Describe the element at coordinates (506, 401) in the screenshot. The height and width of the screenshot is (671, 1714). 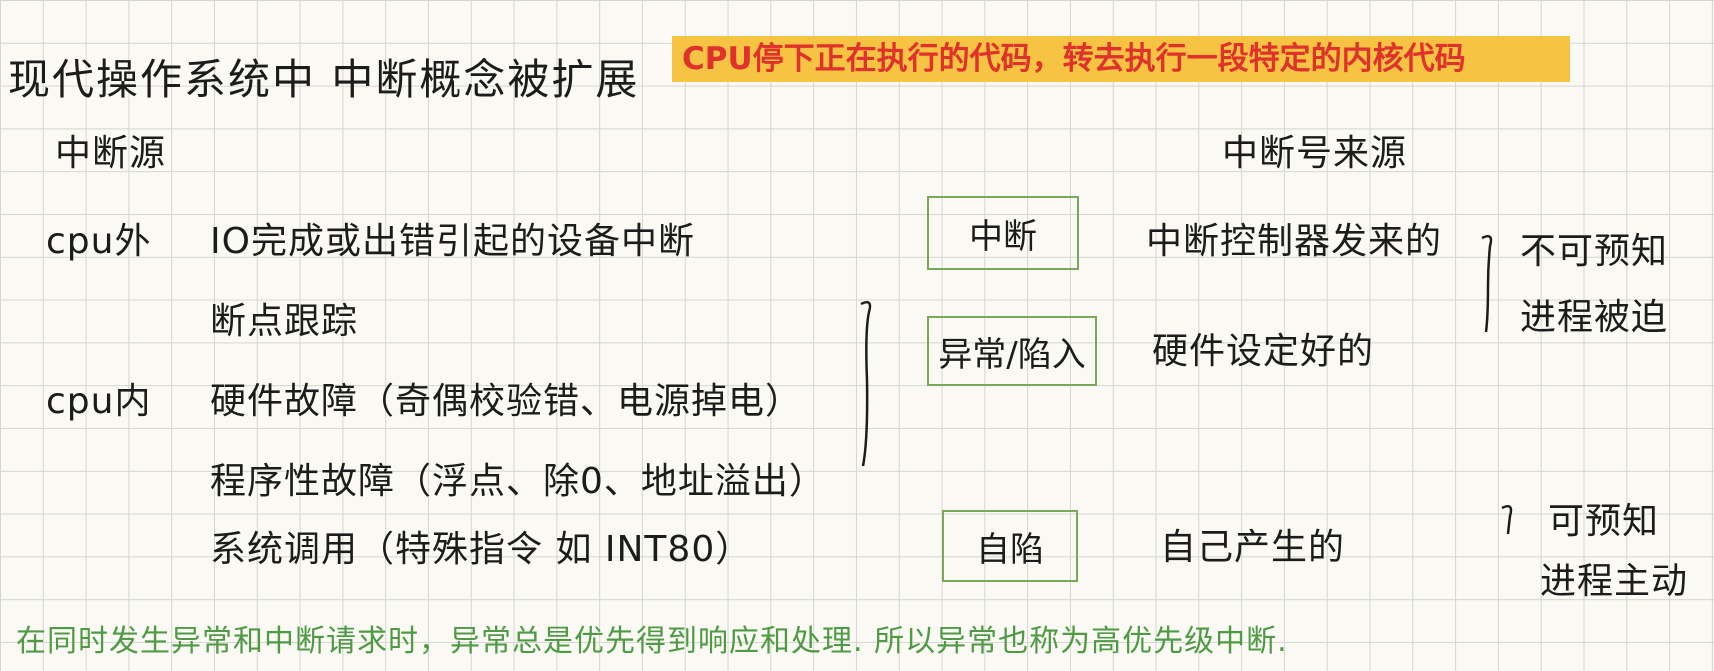
I see `hardware-fault-item: 硬件故障（奇偶校验错、电源掉电）` at that location.